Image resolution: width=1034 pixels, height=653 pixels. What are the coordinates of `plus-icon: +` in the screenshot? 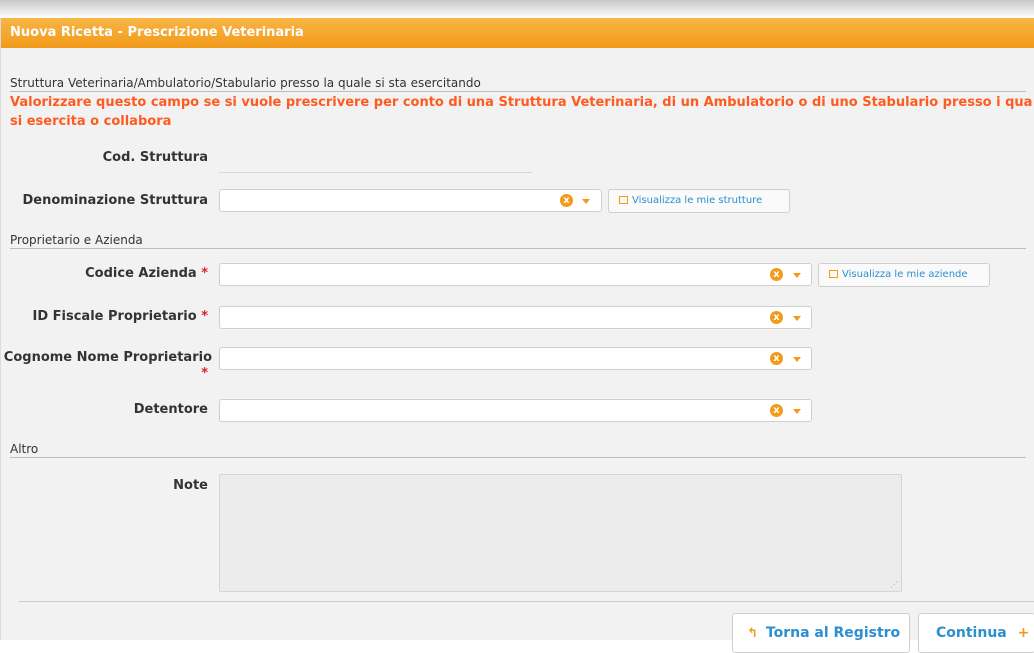 It's located at (1023, 633).